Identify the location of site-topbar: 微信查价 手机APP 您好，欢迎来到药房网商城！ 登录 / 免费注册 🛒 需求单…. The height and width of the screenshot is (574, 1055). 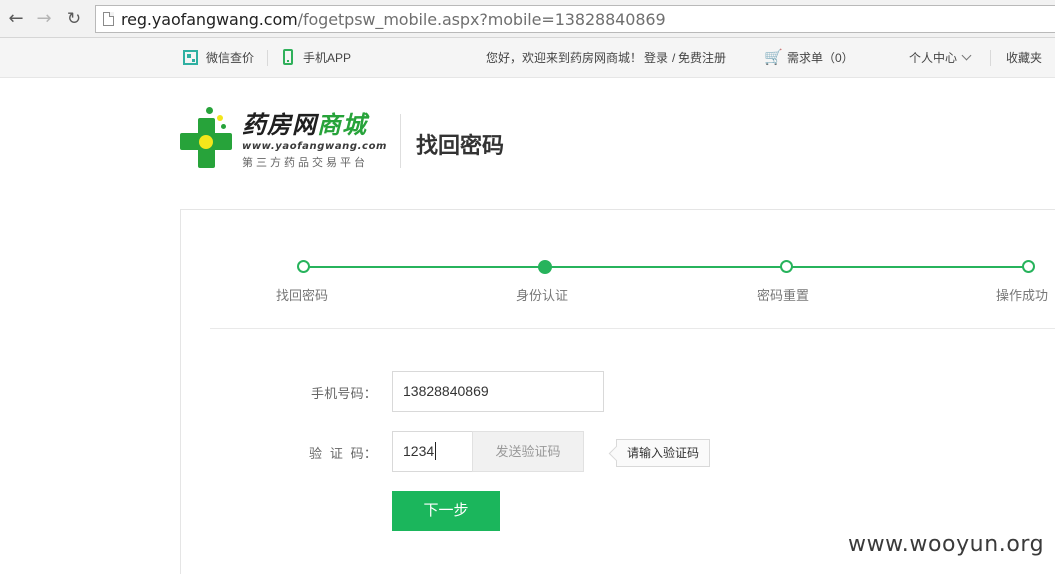
(527, 58).